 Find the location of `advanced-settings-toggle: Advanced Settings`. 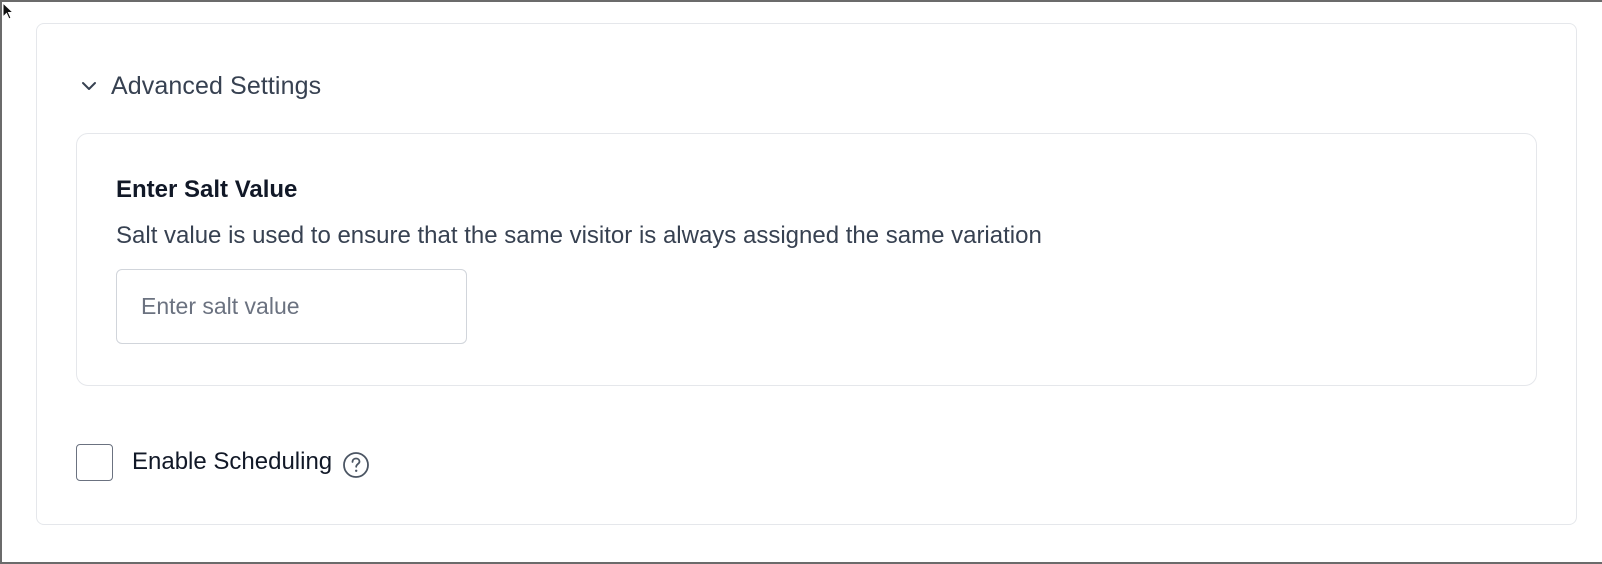

advanced-settings-toggle: Advanced Settings is located at coordinates (200, 86).